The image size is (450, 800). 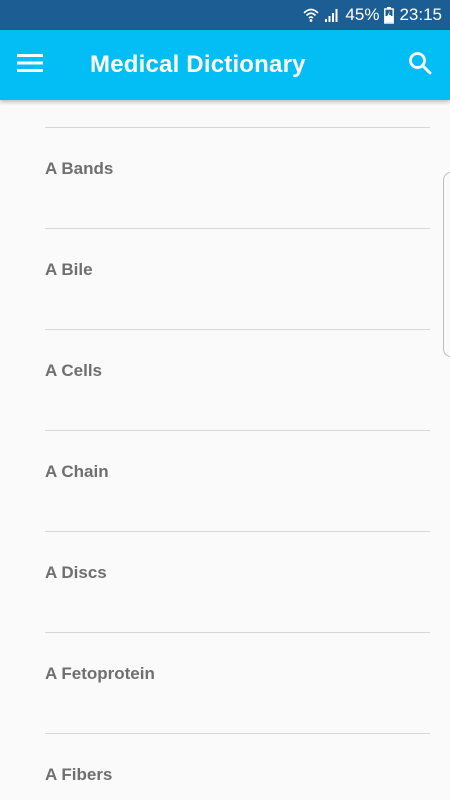 What do you see at coordinates (311, 15) in the screenshot?
I see `wifi-icon` at bounding box center [311, 15].